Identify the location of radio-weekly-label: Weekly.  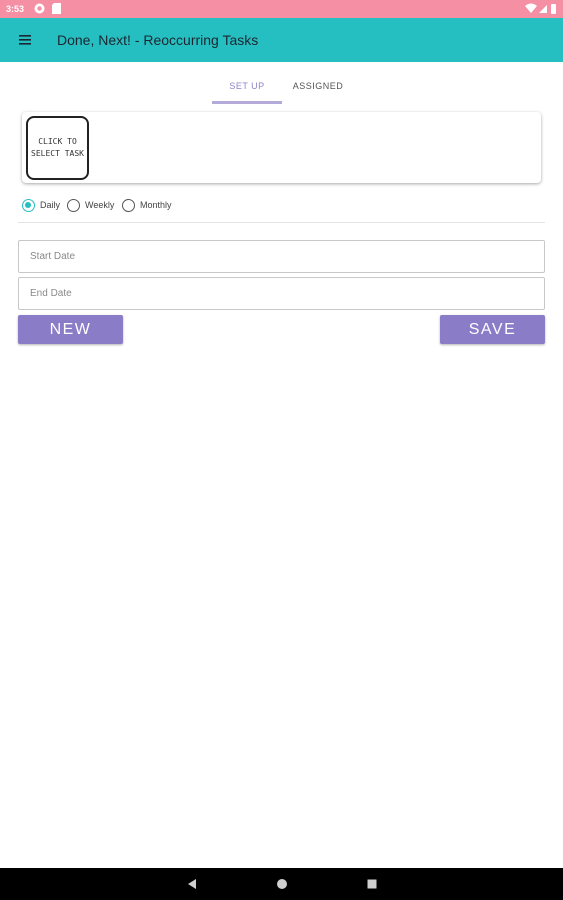
(100, 205).